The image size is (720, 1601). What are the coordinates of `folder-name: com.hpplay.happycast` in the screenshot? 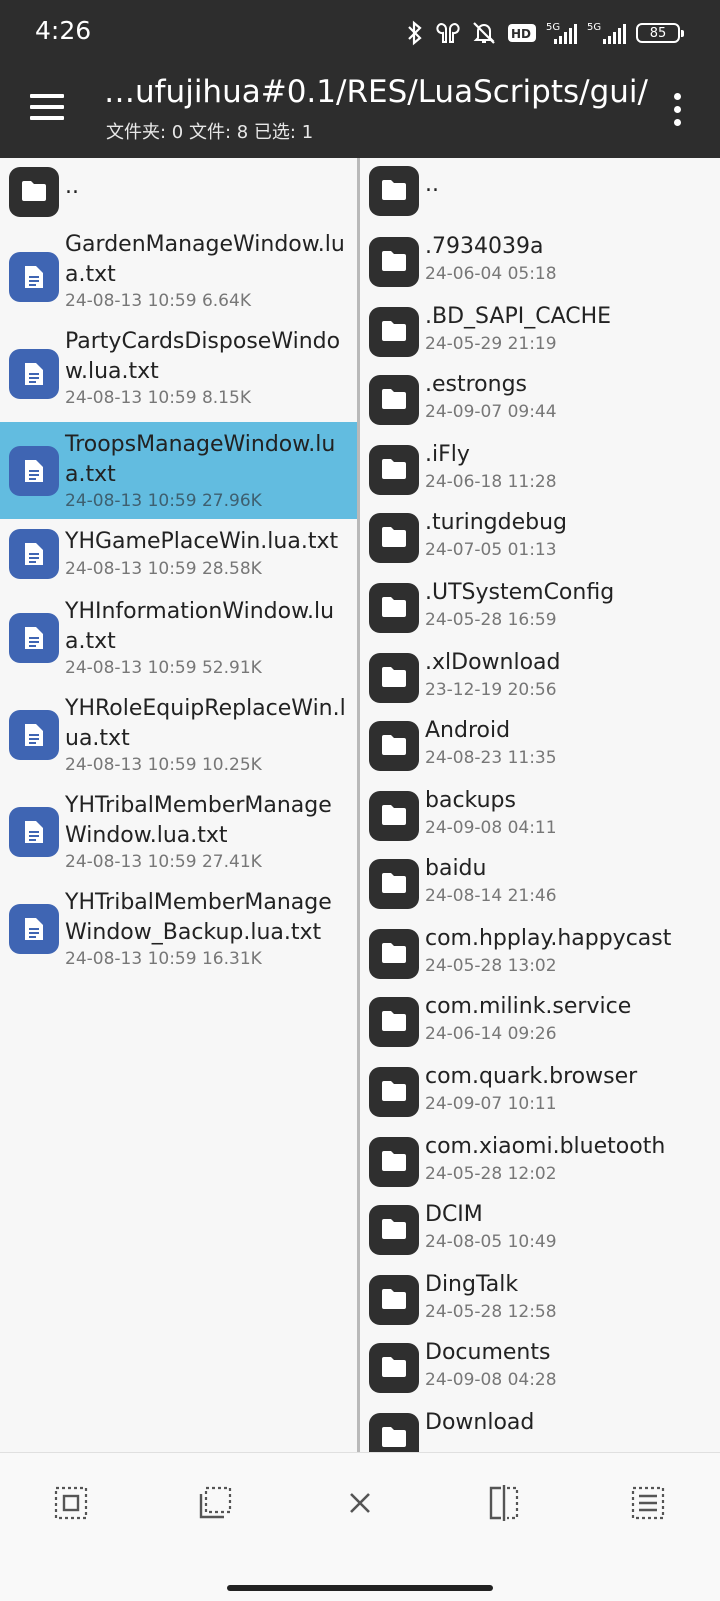 It's located at (548, 938).